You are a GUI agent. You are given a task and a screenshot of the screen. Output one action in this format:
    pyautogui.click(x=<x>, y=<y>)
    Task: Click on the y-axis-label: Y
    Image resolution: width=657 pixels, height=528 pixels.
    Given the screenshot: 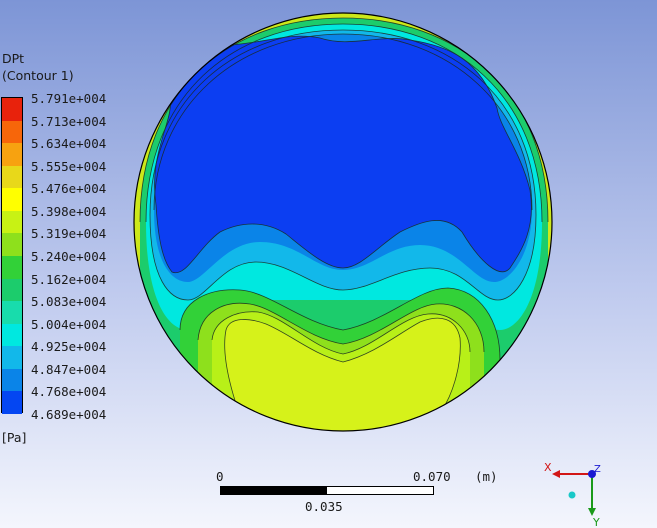 What is the action you would take?
    pyautogui.click(x=596, y=522)
    